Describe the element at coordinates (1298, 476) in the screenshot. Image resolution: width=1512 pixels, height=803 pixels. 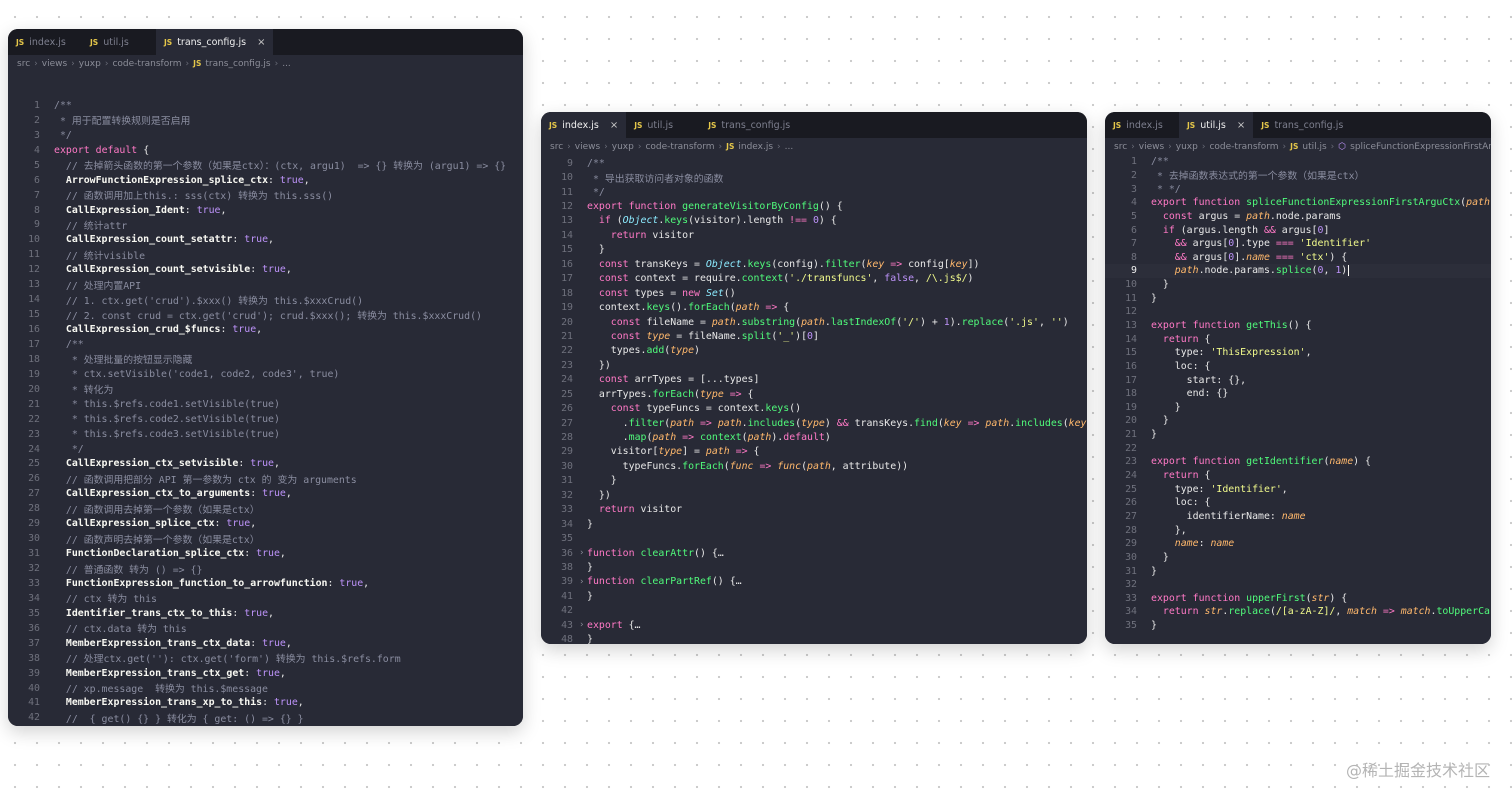
I see `code-line: 24 return {` at that location.